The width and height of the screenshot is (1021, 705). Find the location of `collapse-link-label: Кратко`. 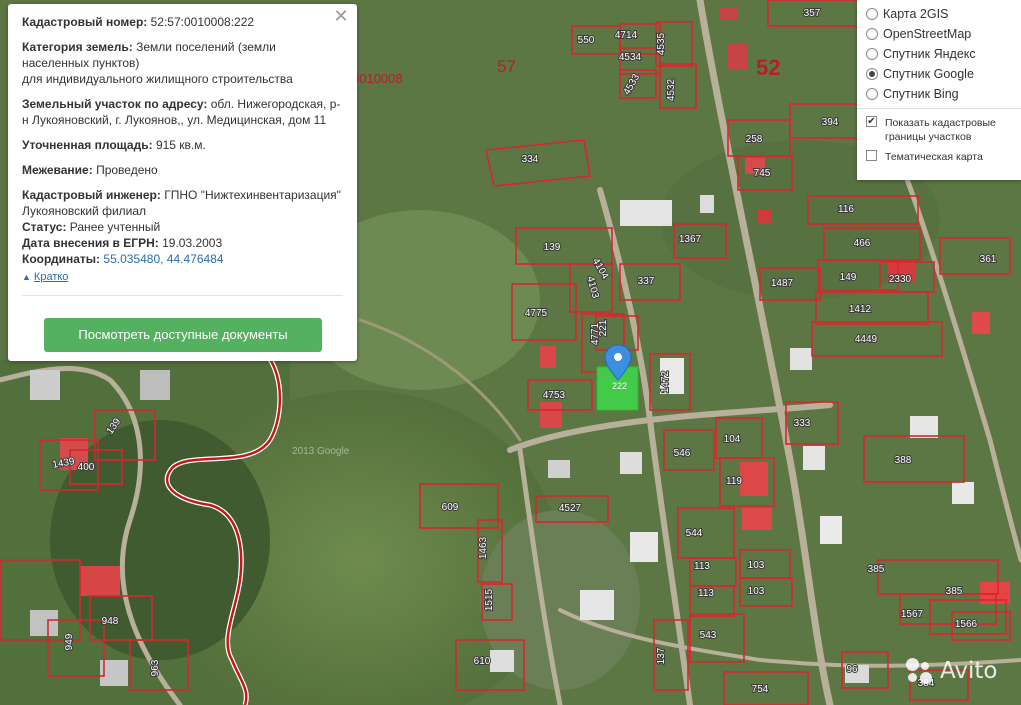

collapse-link-label: Кратко is located at coordinates (51, 277).